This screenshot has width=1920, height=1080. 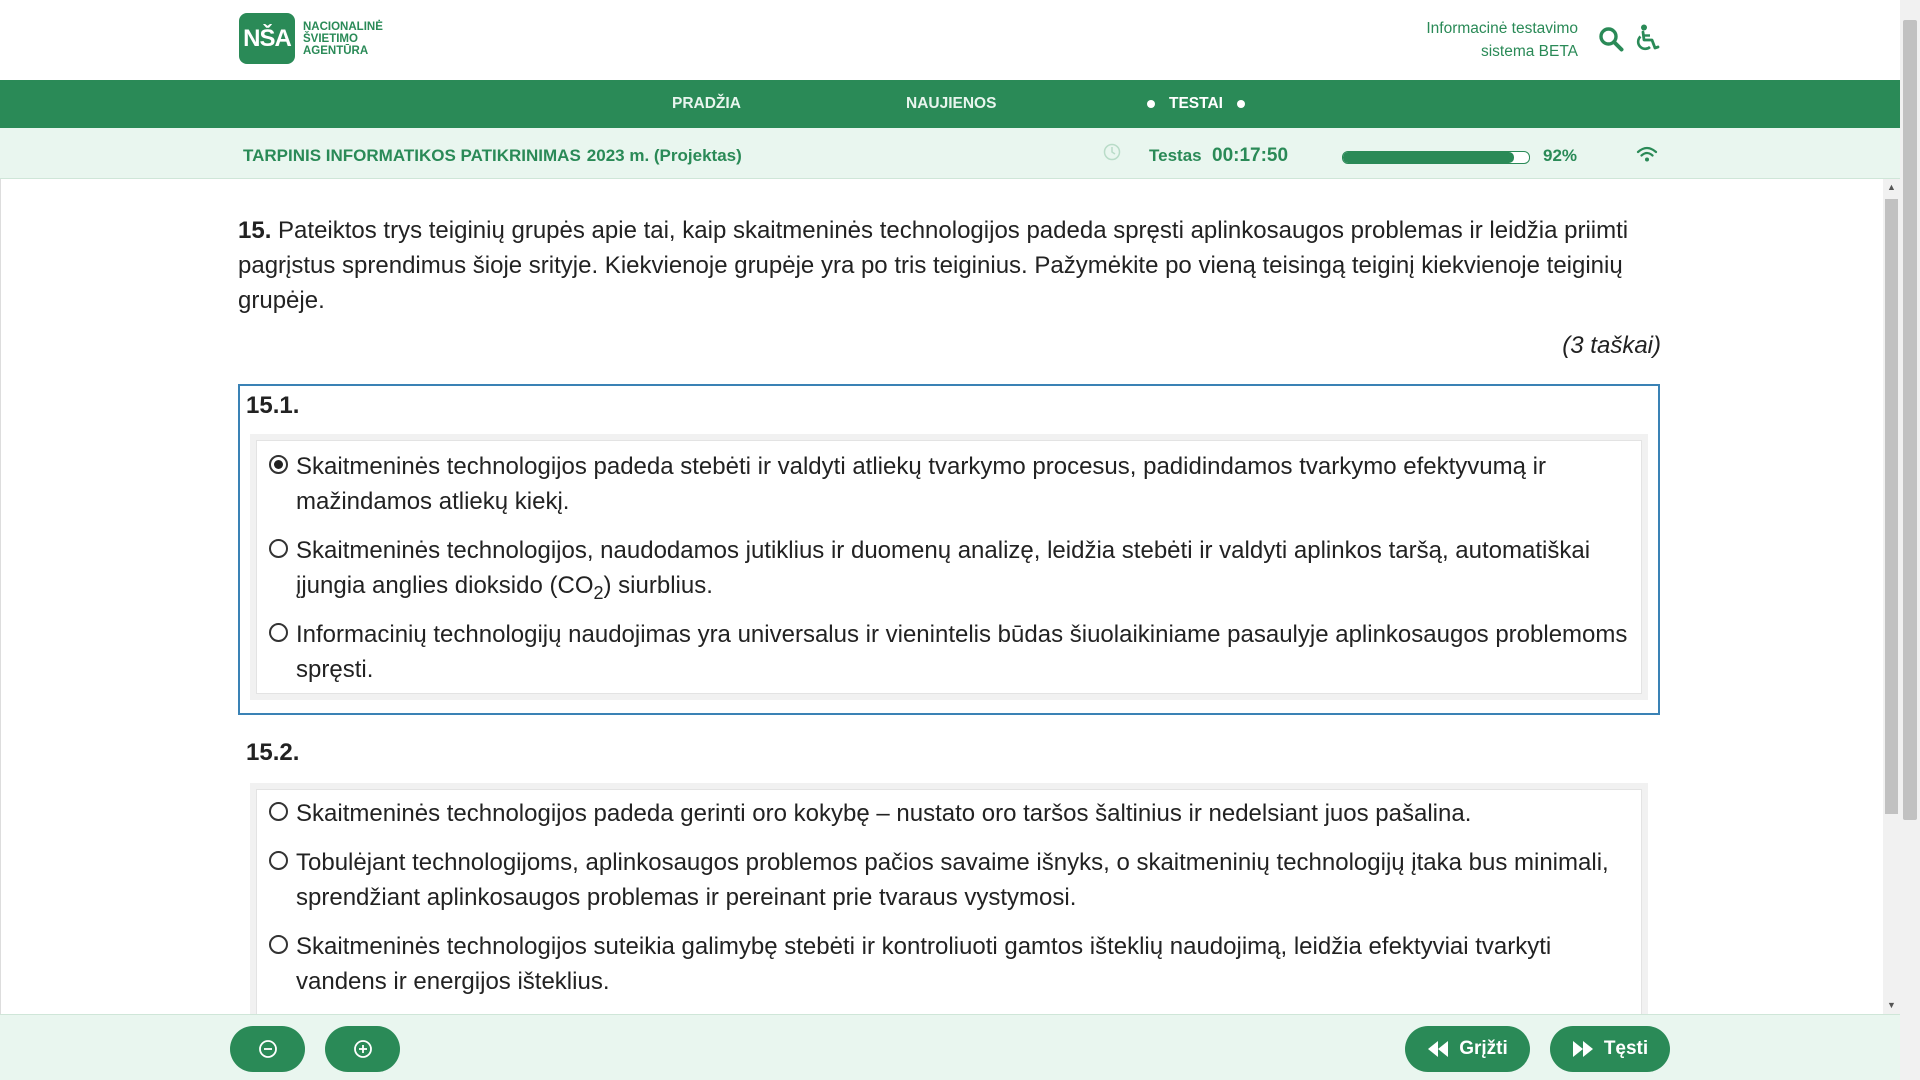 What do you see at coordinates (1891, 1005) in the screenshot?
I see `scroll-down-arrow-icon: ▼` at bounding box center [1891, 1005].